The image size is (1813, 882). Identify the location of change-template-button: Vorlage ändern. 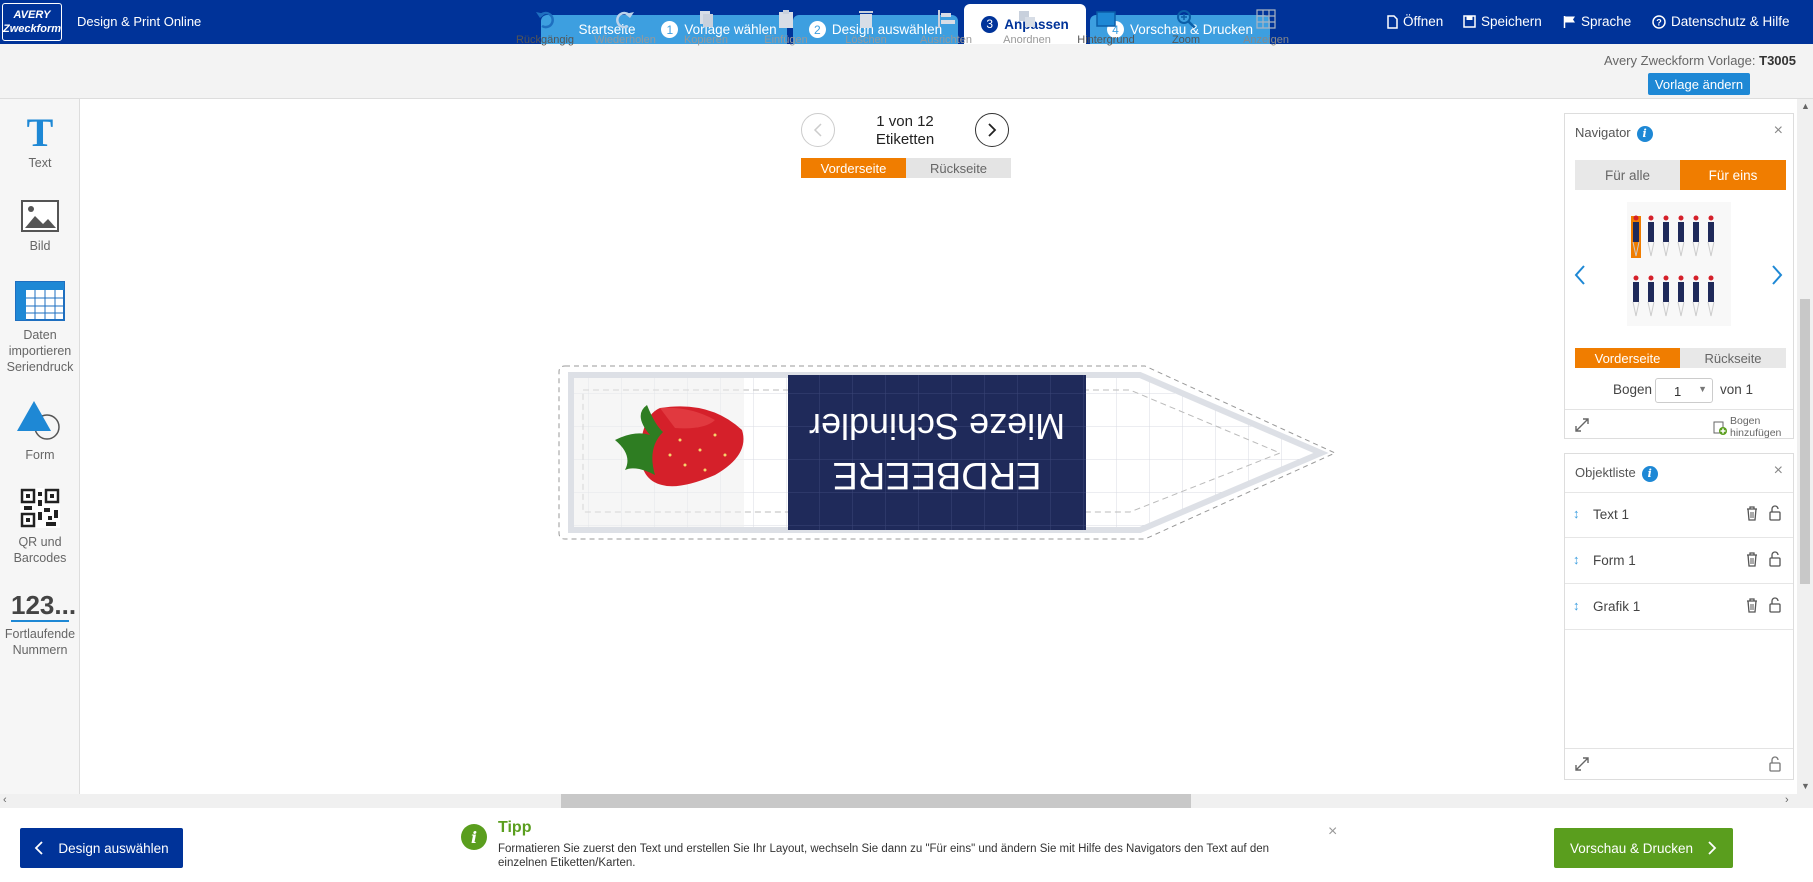
(1699, 84).